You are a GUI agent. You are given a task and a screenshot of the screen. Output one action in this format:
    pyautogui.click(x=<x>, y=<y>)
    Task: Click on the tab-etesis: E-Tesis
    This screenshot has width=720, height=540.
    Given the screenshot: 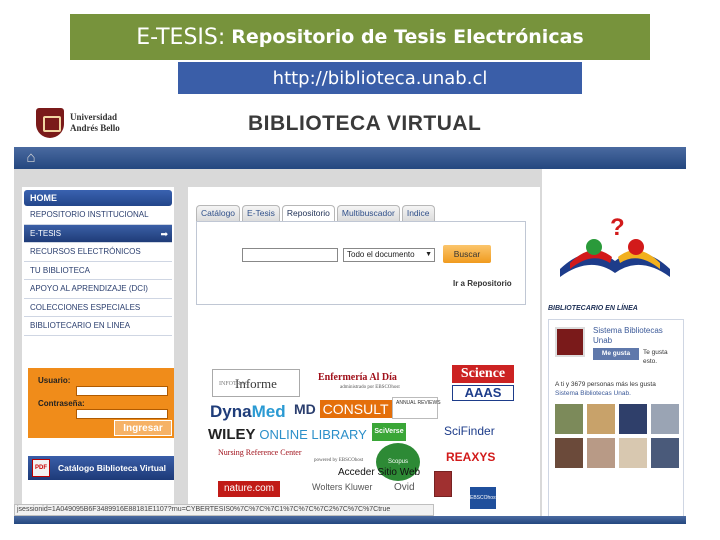 What is the action you would take?
    pyautogui.click(x=261, y=213)
    